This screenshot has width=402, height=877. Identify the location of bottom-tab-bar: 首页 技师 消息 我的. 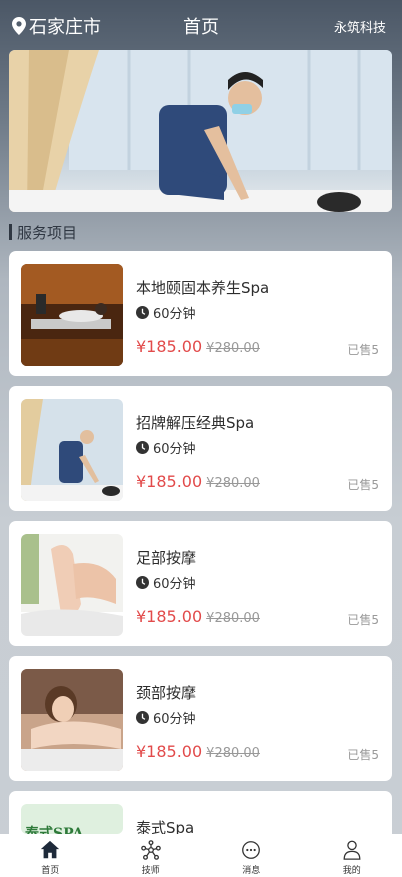
(201, 855).